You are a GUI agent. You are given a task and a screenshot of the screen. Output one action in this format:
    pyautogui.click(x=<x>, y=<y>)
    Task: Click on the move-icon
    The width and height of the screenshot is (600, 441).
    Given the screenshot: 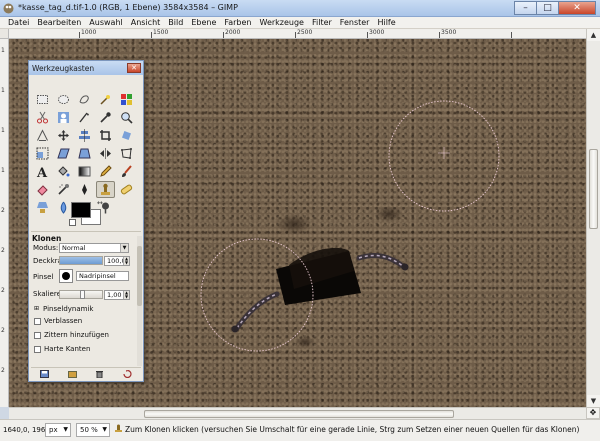 What is the action you would take?
    pyautogui.click(x=63, y=135)
    